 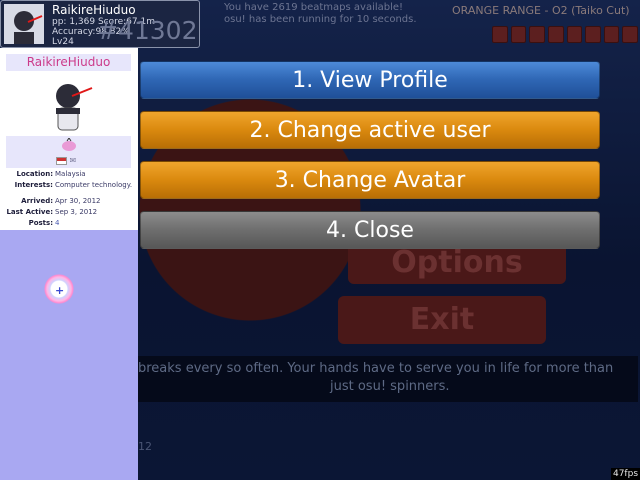 What do you see at coordinates (24, 24) in the screenshot?
I see `avatar` at bounding box center [24, 24].